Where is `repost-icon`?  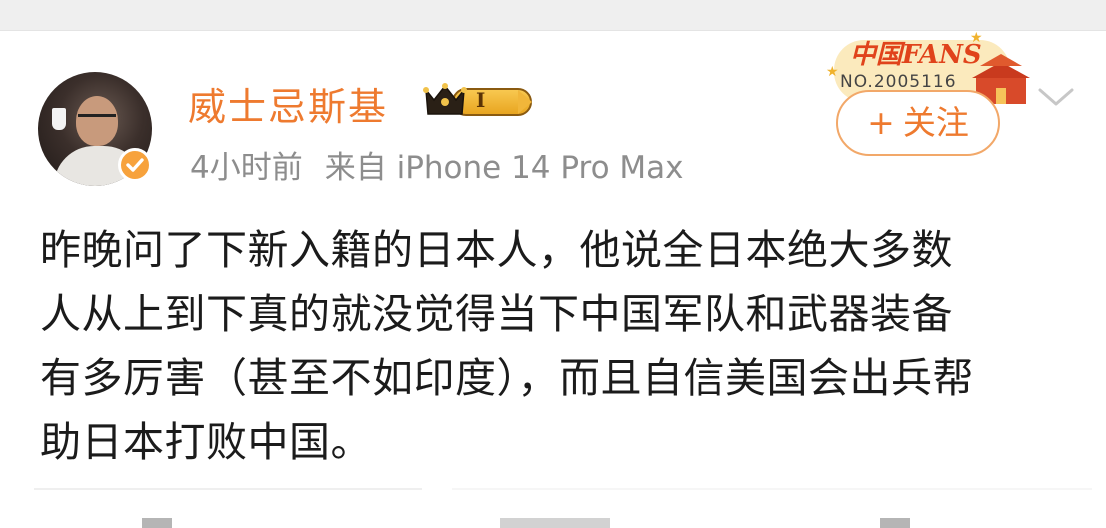
repost-icon is located at coordinates (157, 523).